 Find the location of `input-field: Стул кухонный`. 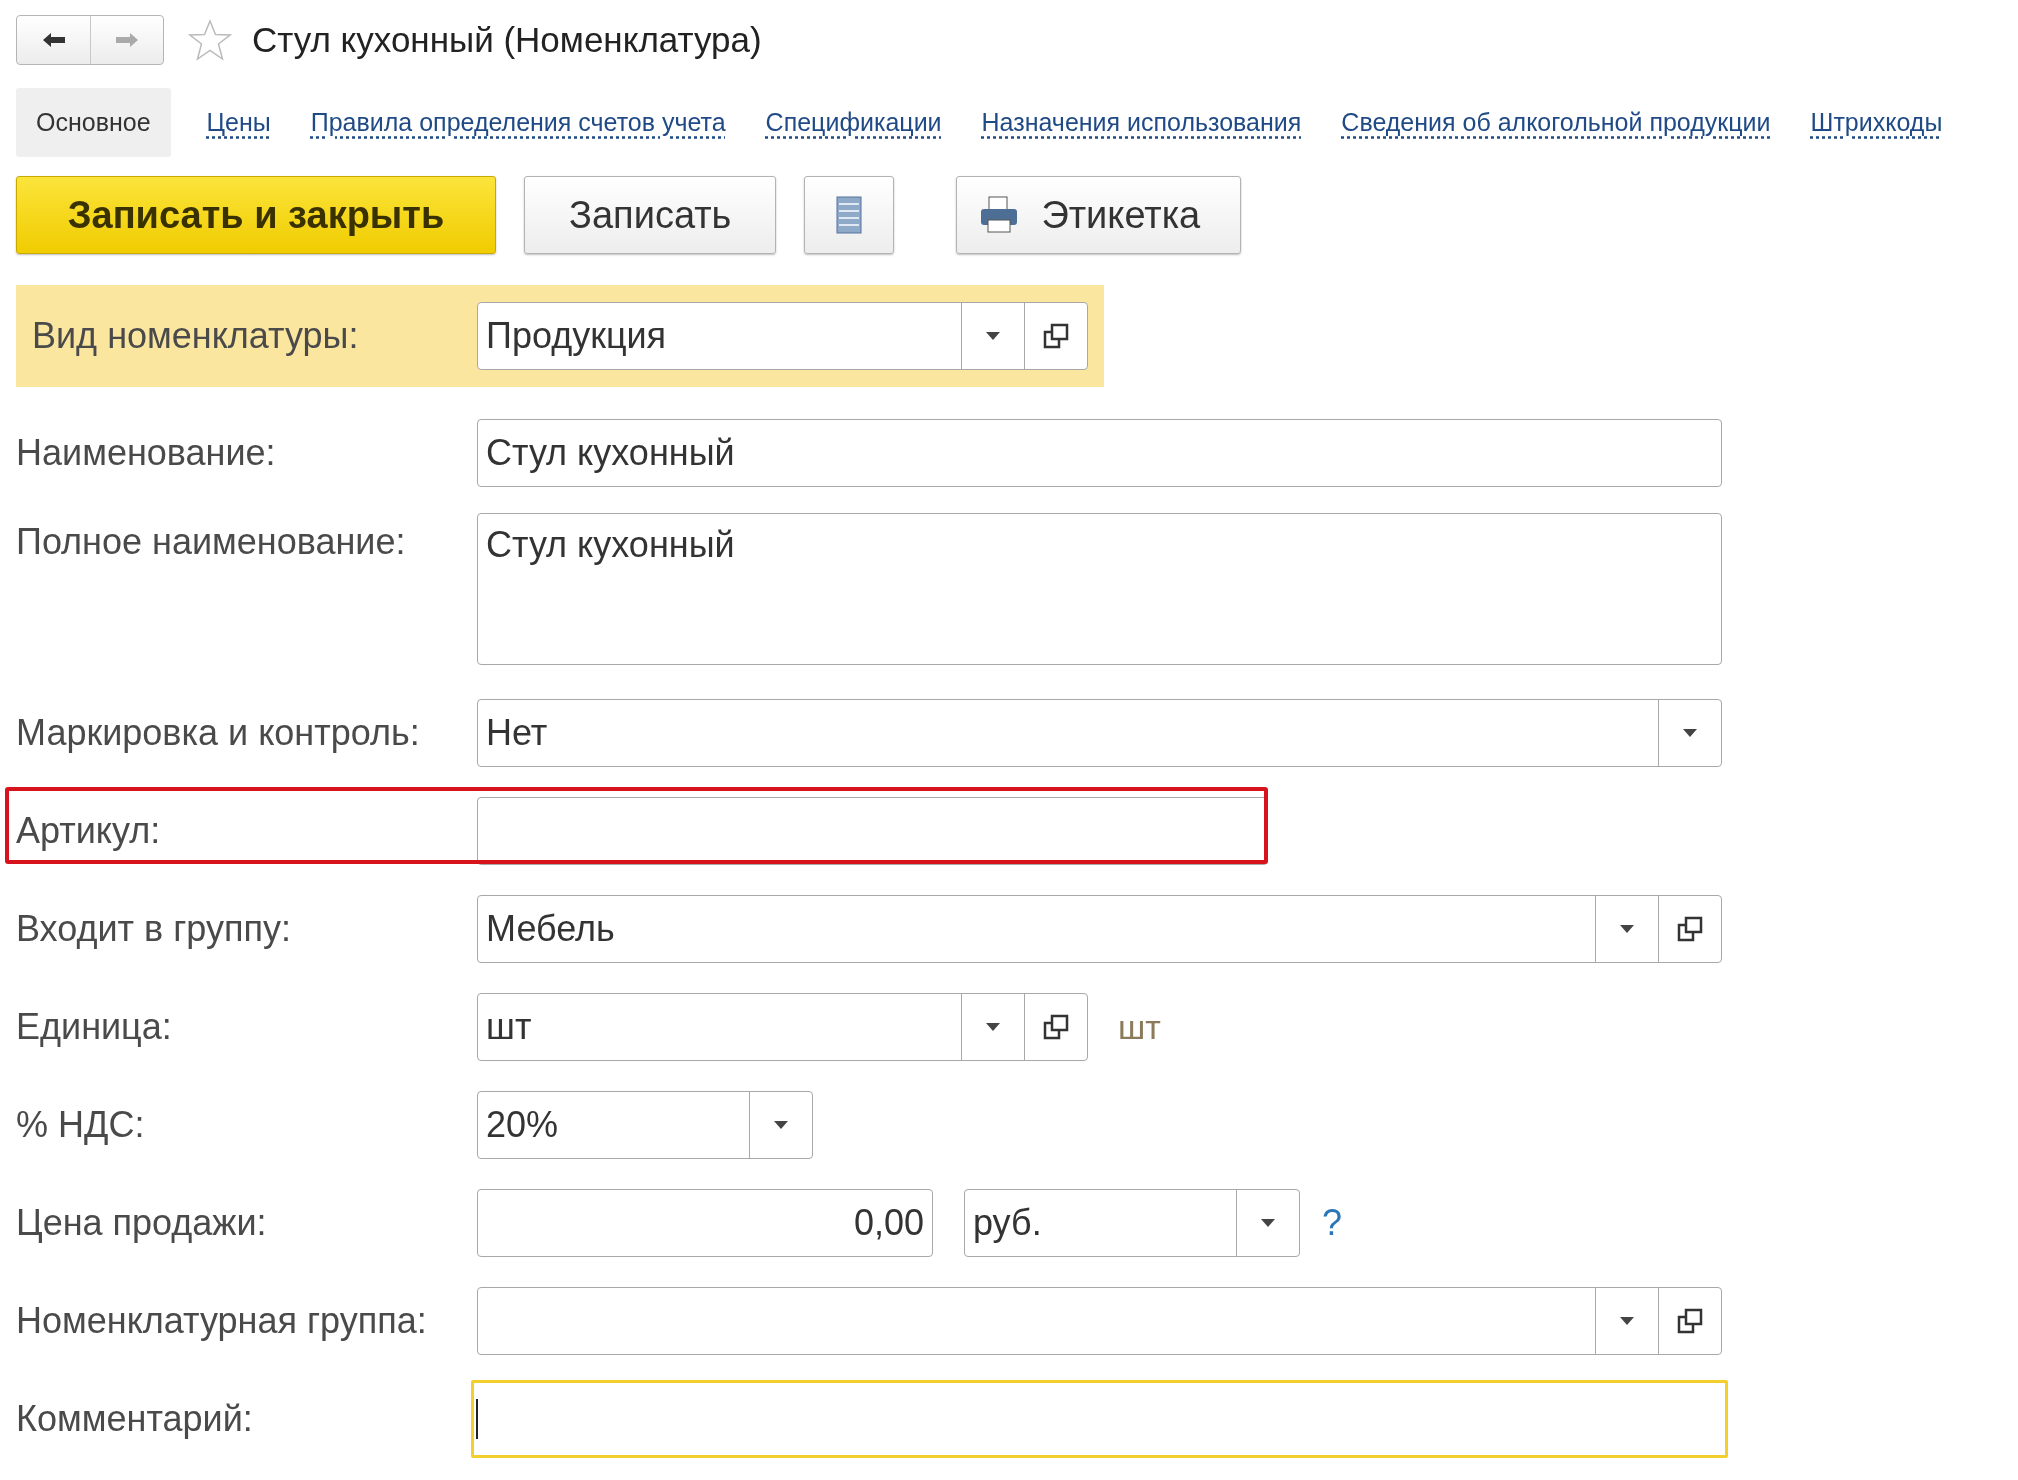

input-field: Стул кухонный is located at coordinates (1099, 453).